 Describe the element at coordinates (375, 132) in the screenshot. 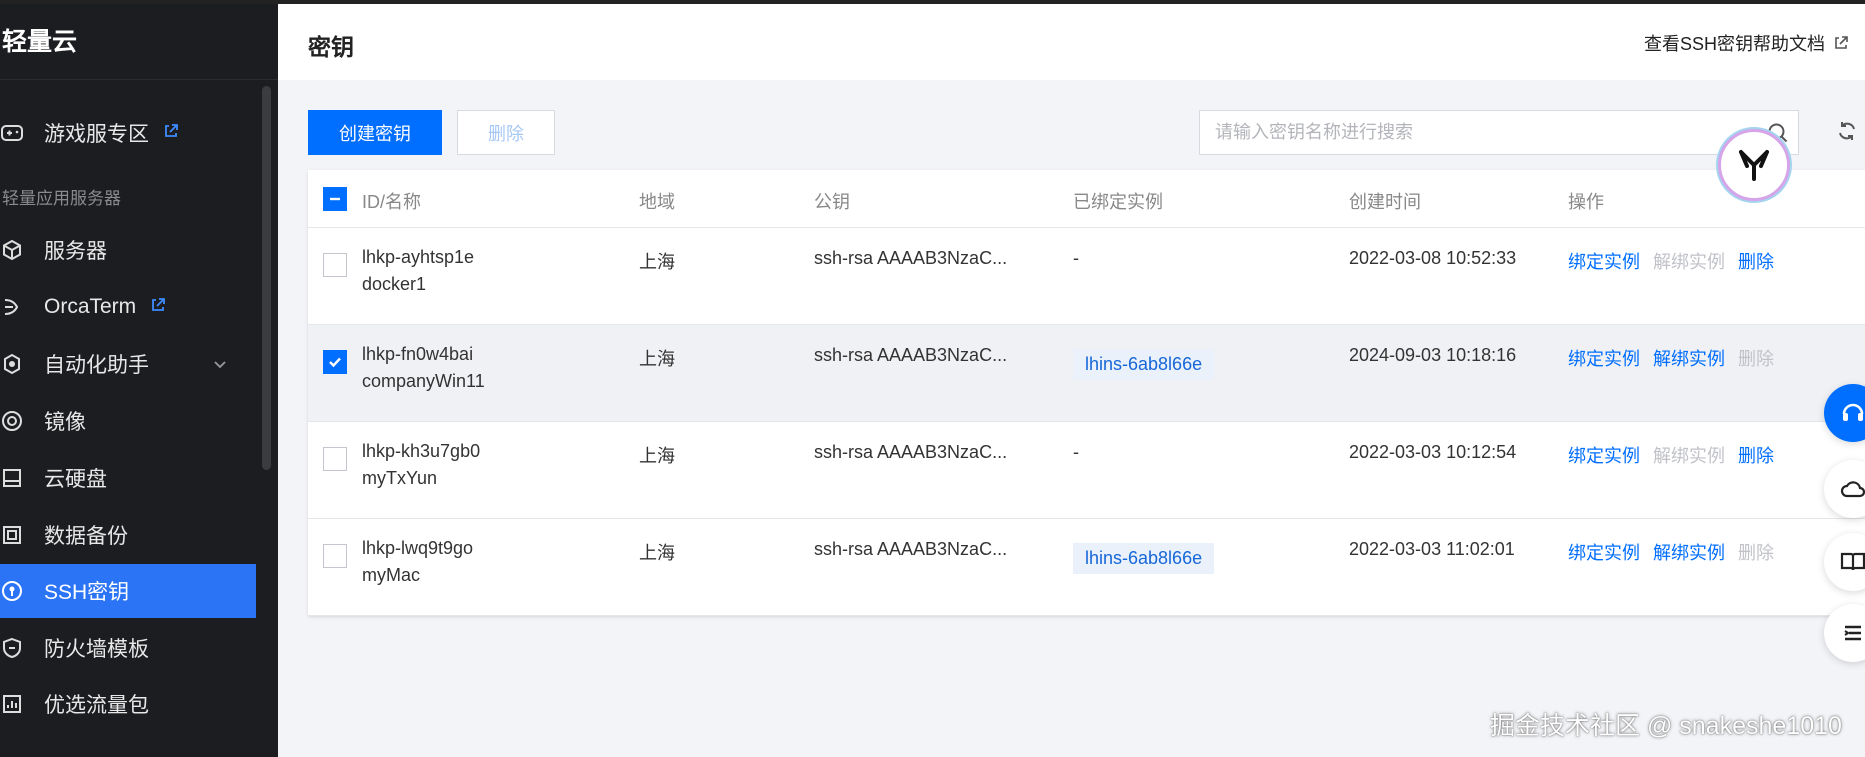

I see `create-key-button: 创建密钥` at that location.